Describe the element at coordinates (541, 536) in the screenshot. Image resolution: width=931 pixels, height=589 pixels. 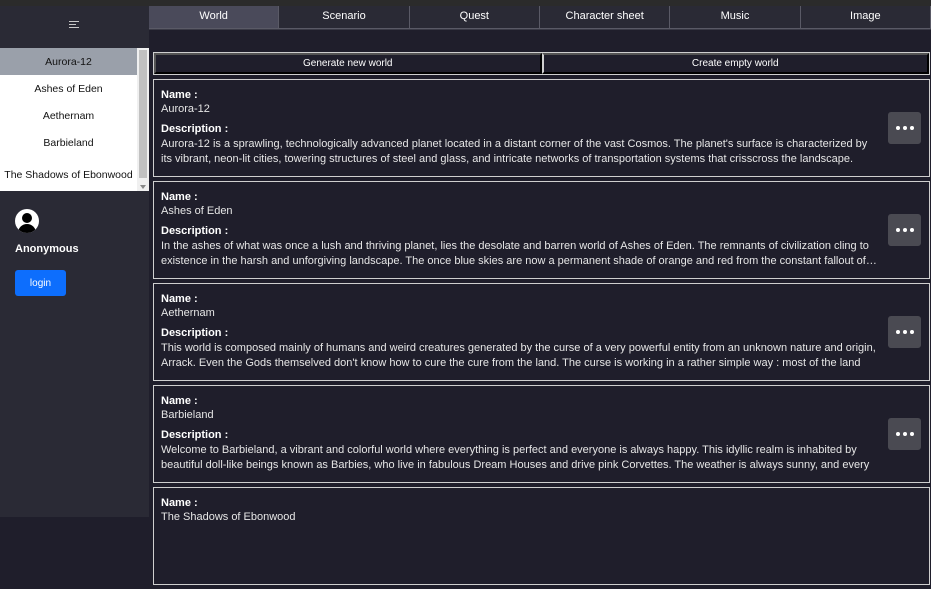
I see `world-card: Name : The Shadows of Ebonwood` at that location.